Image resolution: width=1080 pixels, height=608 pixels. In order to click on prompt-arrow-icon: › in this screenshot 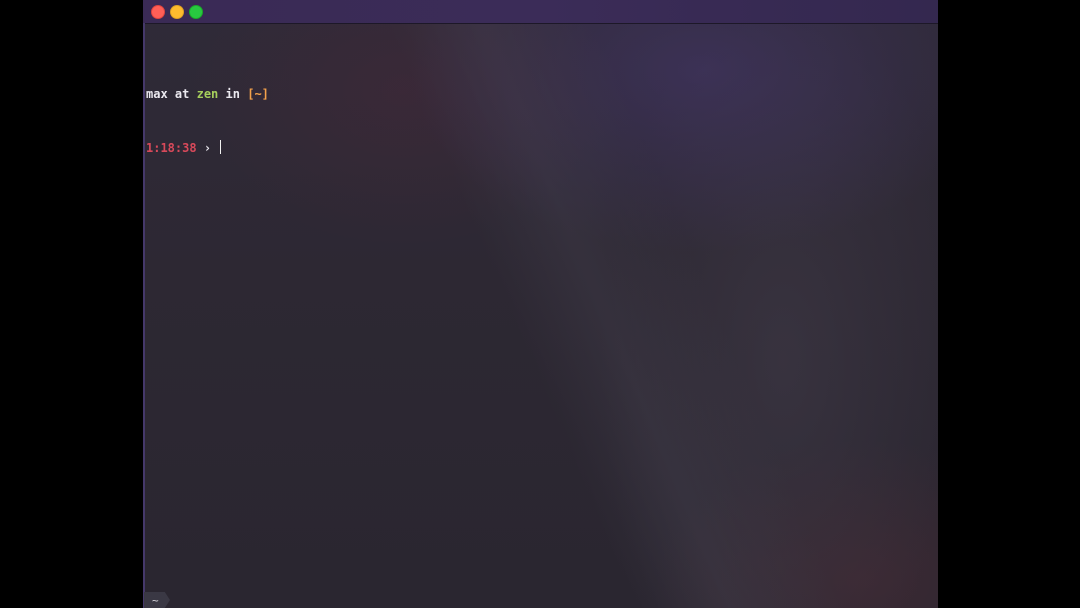, I will do `click(207, 148)`.